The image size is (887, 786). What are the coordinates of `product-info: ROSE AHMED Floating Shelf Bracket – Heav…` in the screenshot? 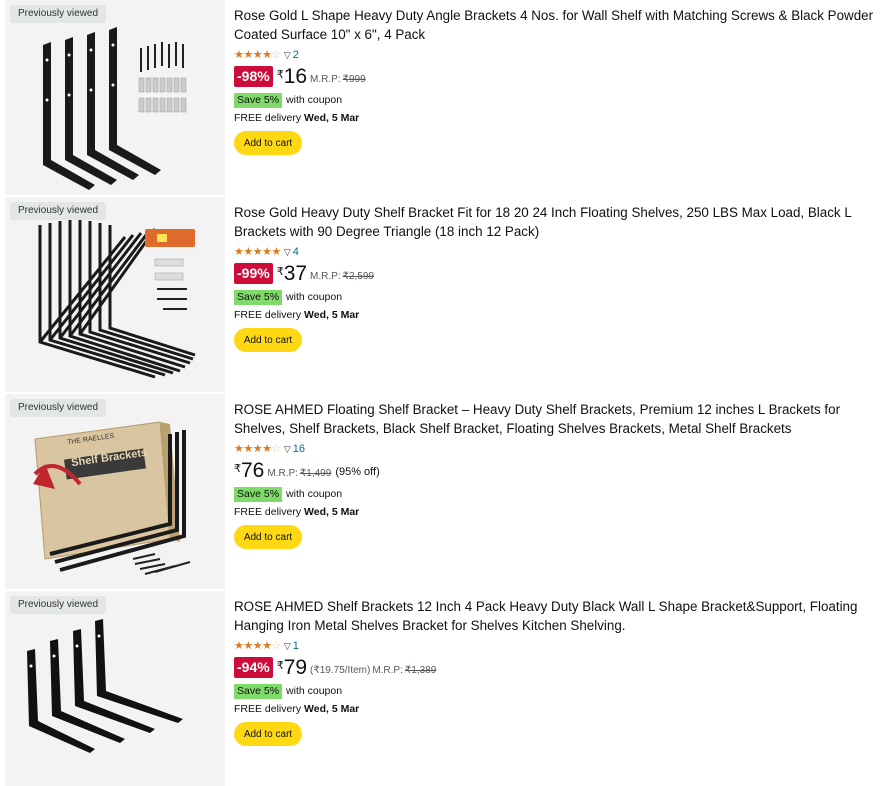 It's located at (558, 475).